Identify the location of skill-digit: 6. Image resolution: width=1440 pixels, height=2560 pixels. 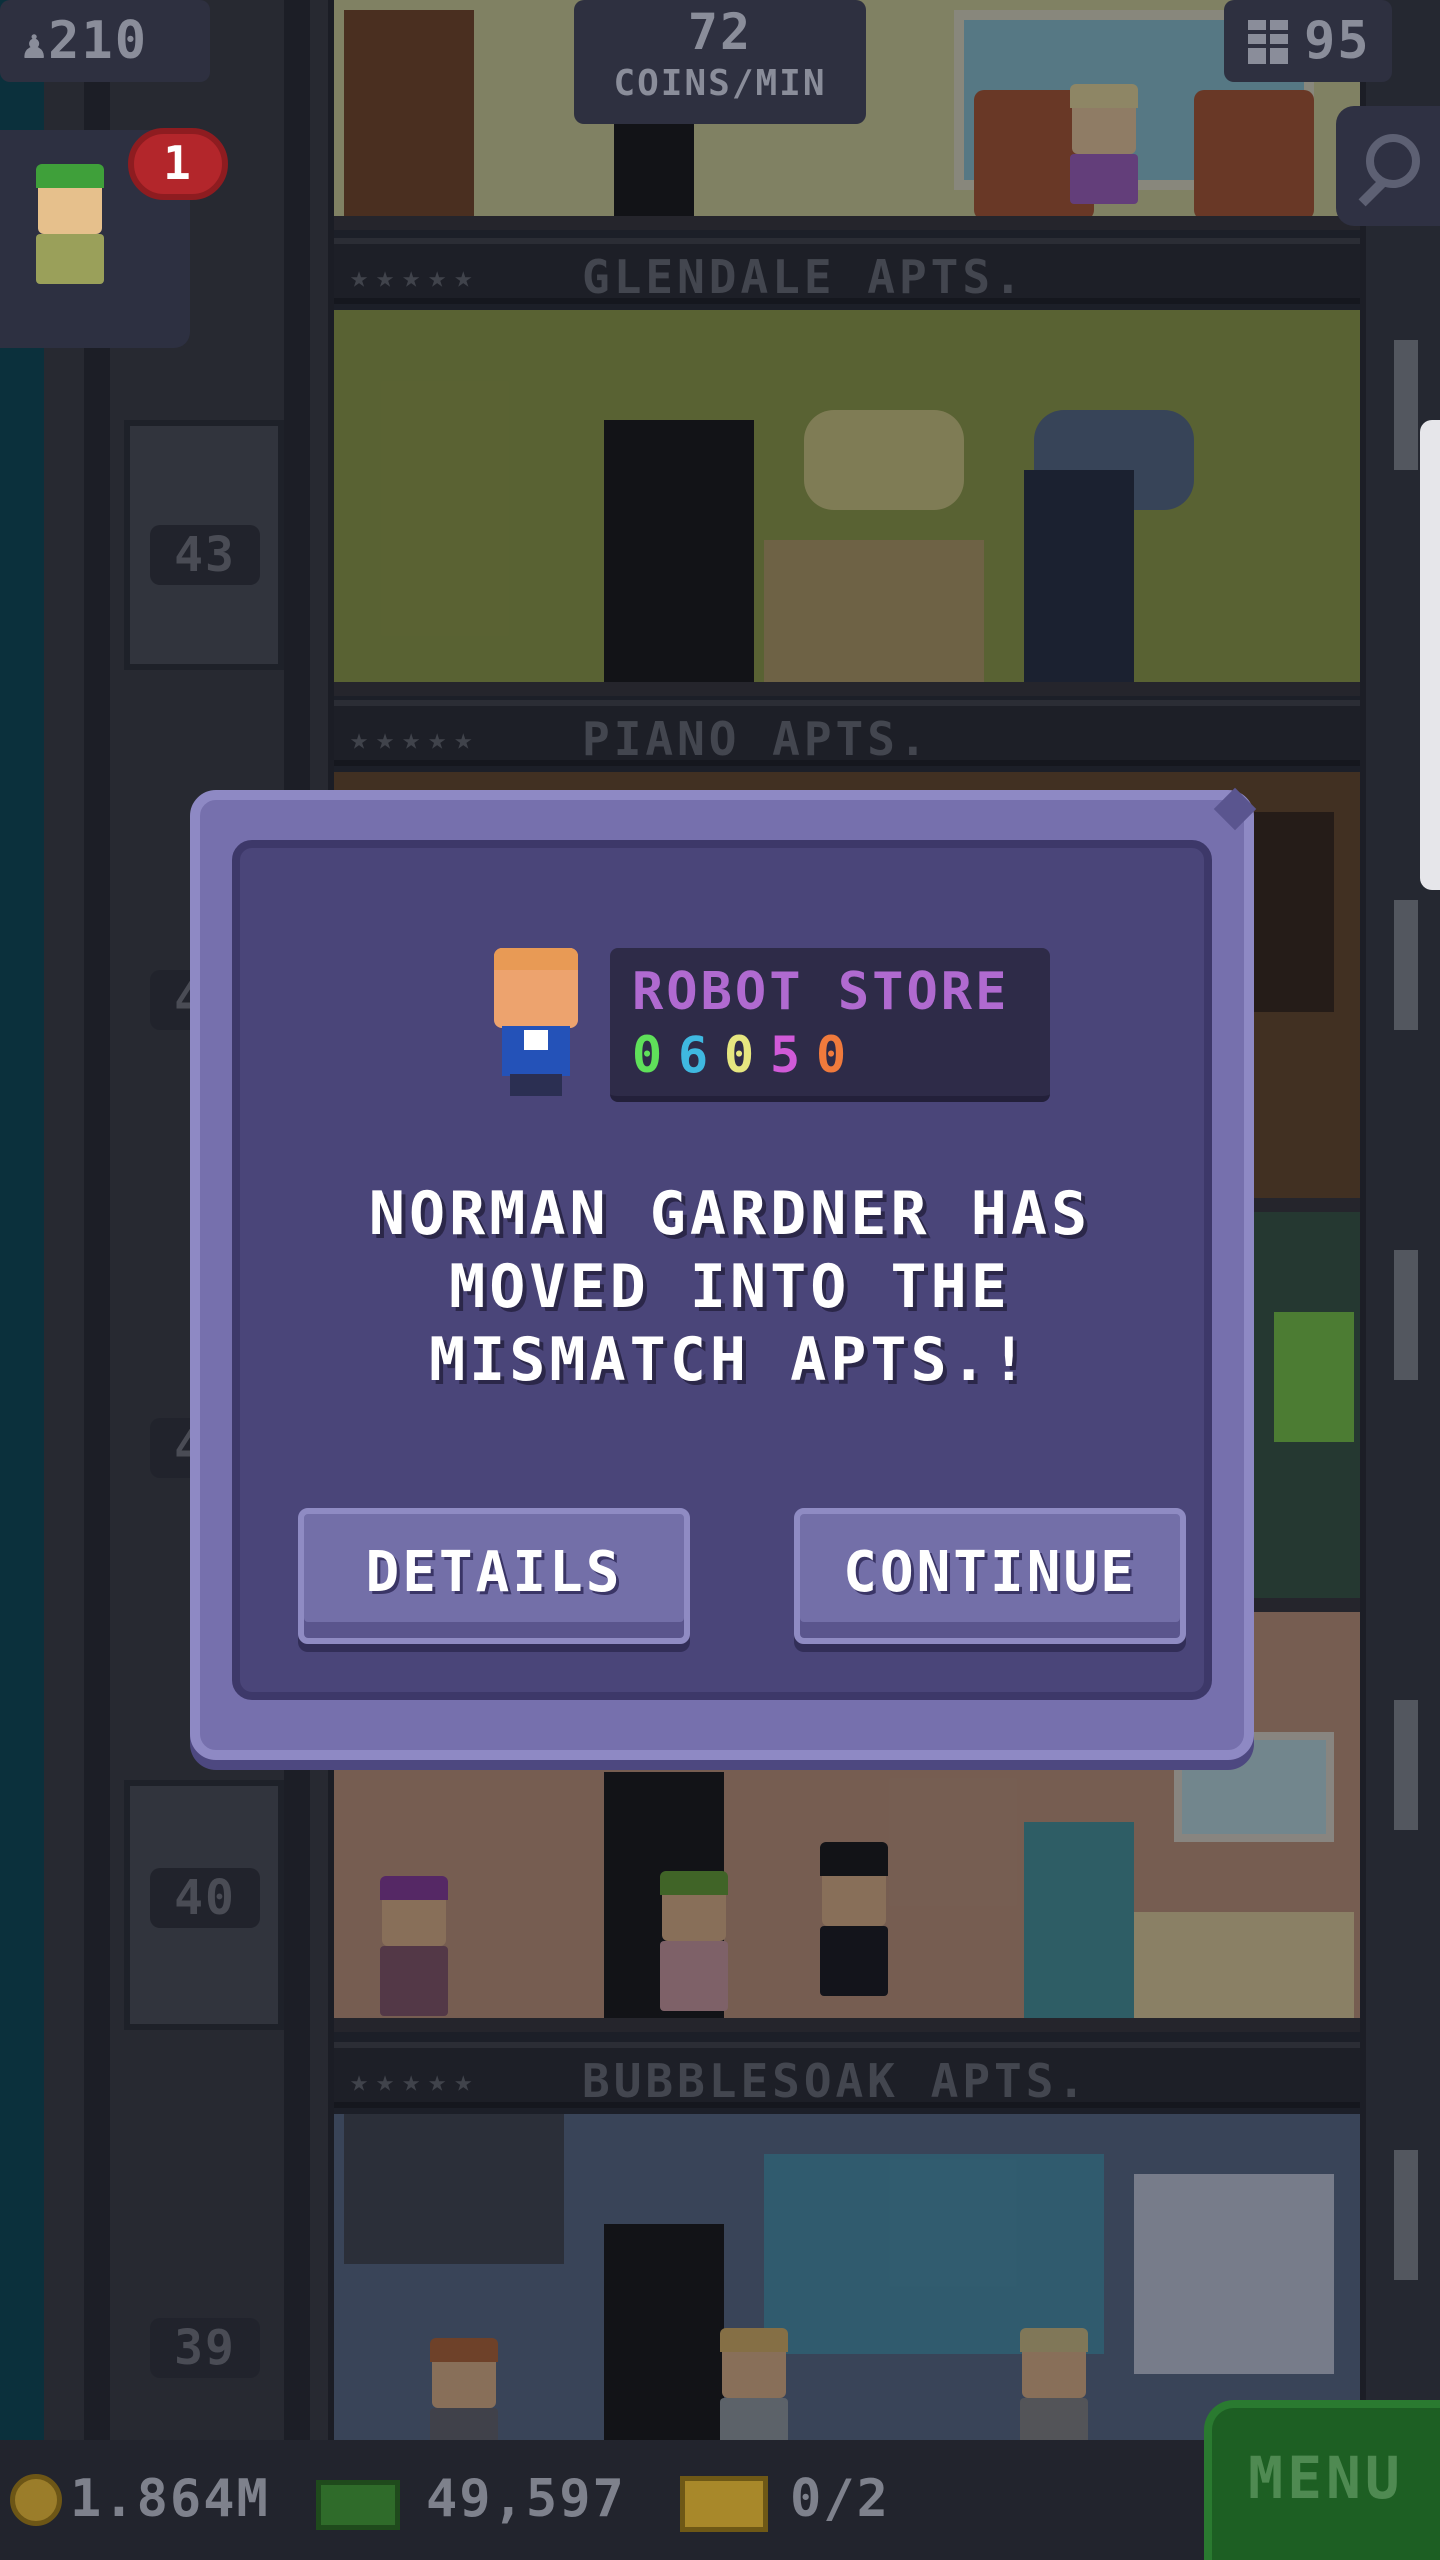
(697, 1055).